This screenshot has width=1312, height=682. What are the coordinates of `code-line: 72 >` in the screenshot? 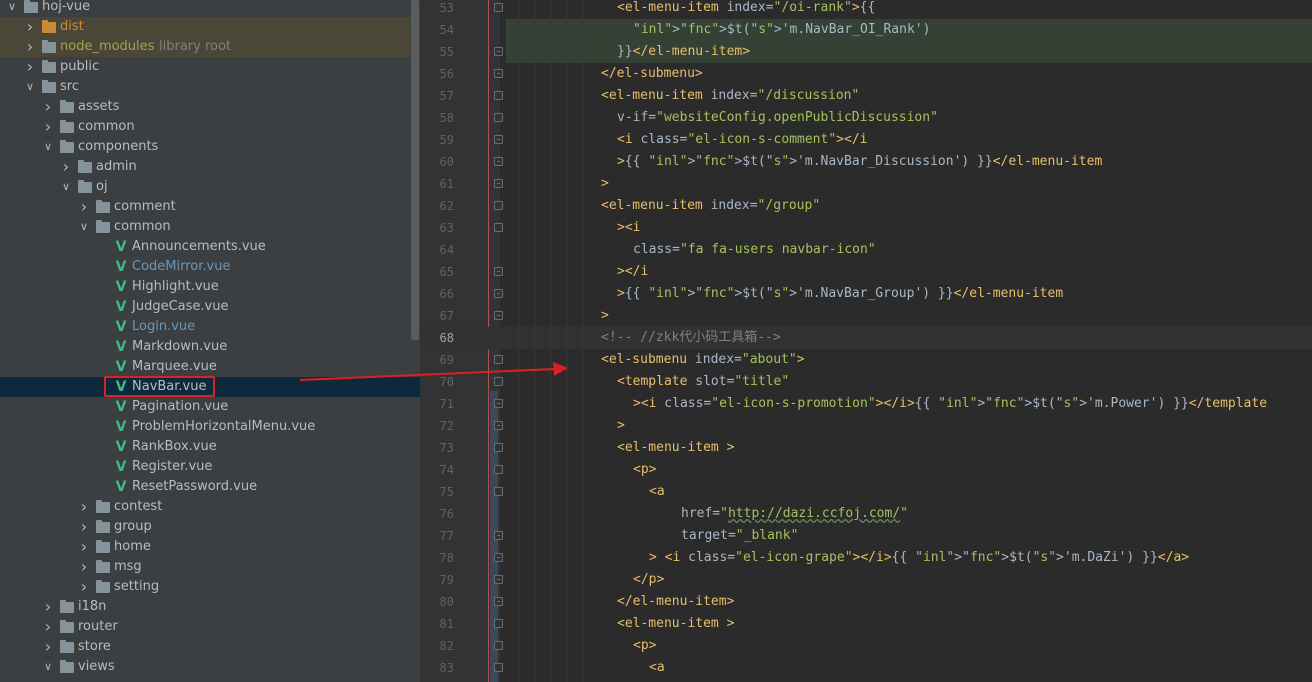 It's located at (866, 426).